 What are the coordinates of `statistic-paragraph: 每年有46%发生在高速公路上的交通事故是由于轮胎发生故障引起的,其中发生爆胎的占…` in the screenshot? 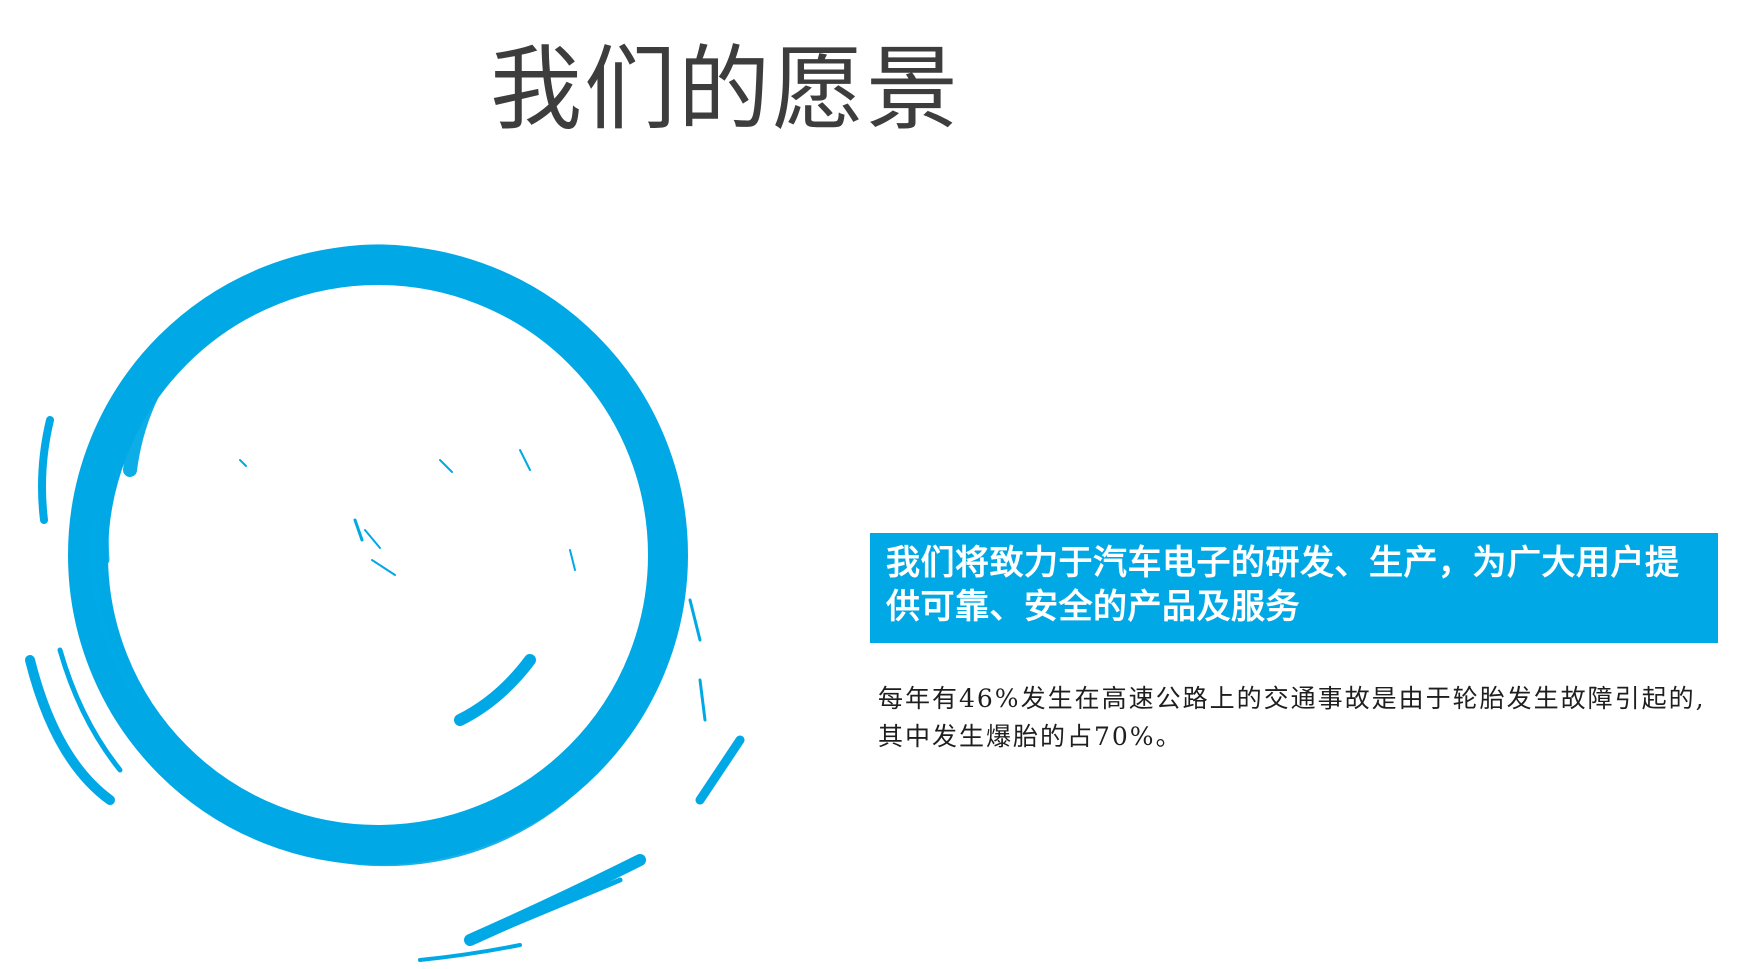 It's located at (1292, 717).